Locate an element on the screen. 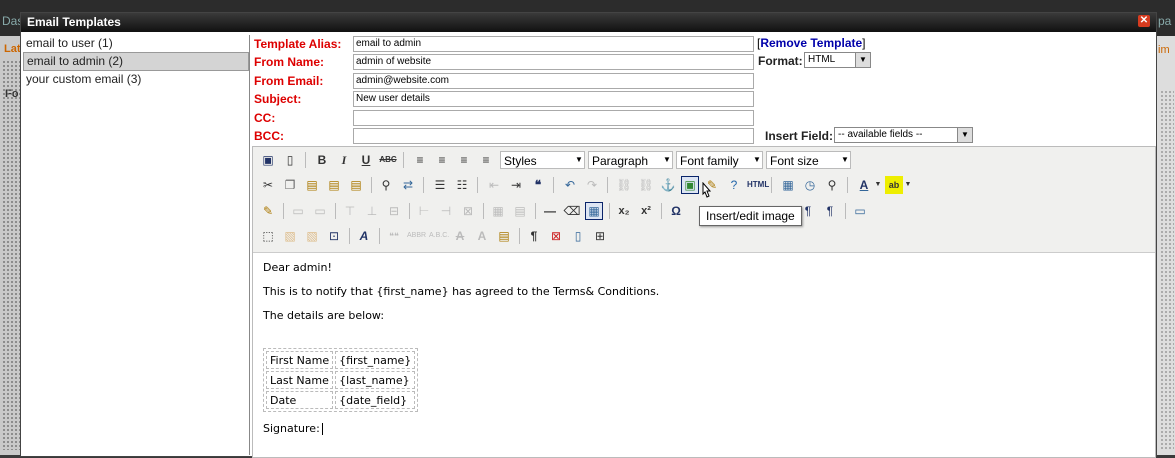 This screenshot has width=1175, height=458. cc-input is located at coordinates (553, 118).